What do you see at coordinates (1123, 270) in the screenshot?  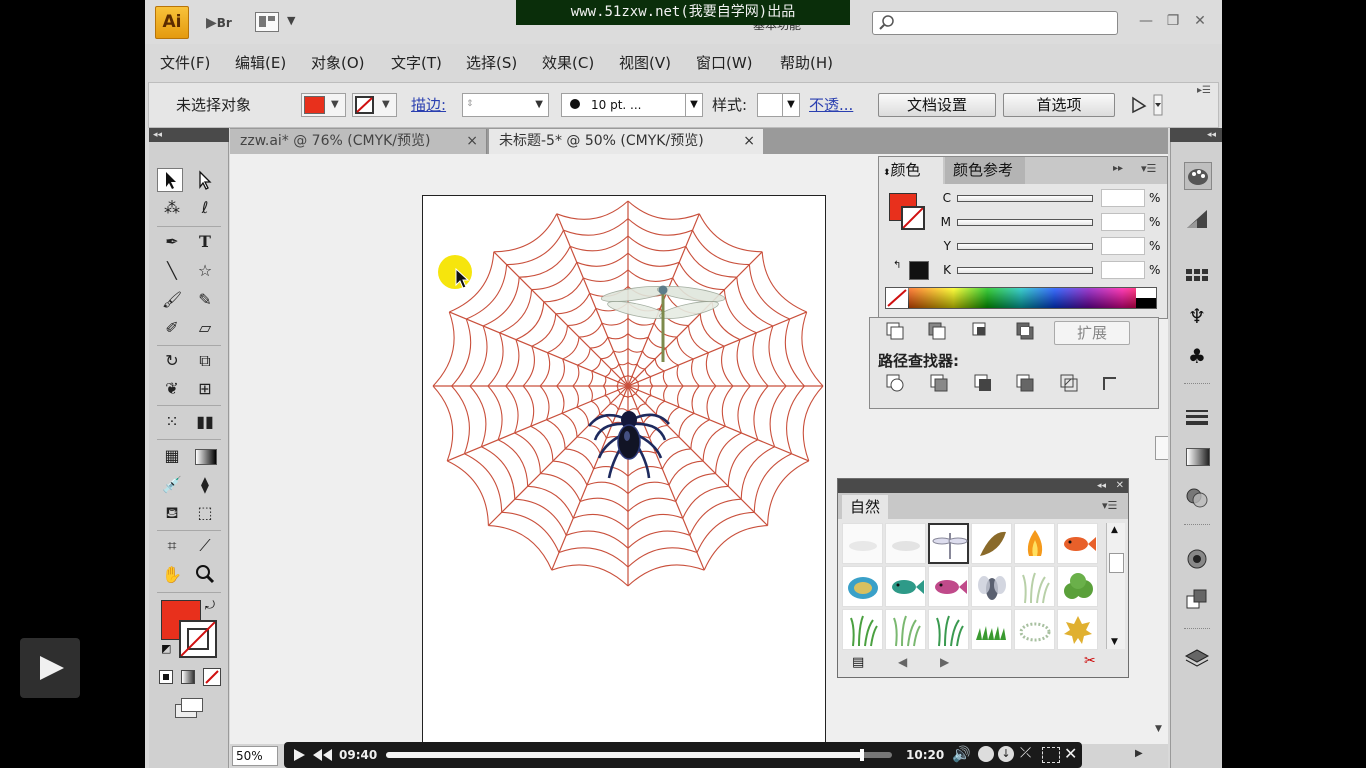 I see `black-value` at bounding box center [1123, 270].